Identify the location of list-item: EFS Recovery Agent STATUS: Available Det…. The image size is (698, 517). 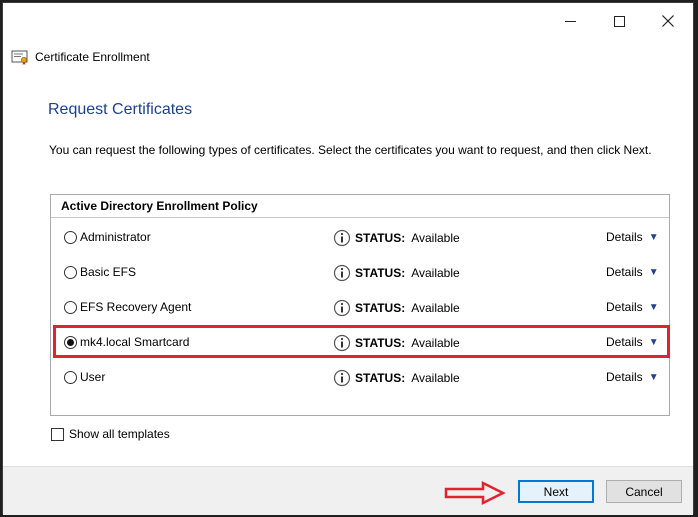
(360, 308).